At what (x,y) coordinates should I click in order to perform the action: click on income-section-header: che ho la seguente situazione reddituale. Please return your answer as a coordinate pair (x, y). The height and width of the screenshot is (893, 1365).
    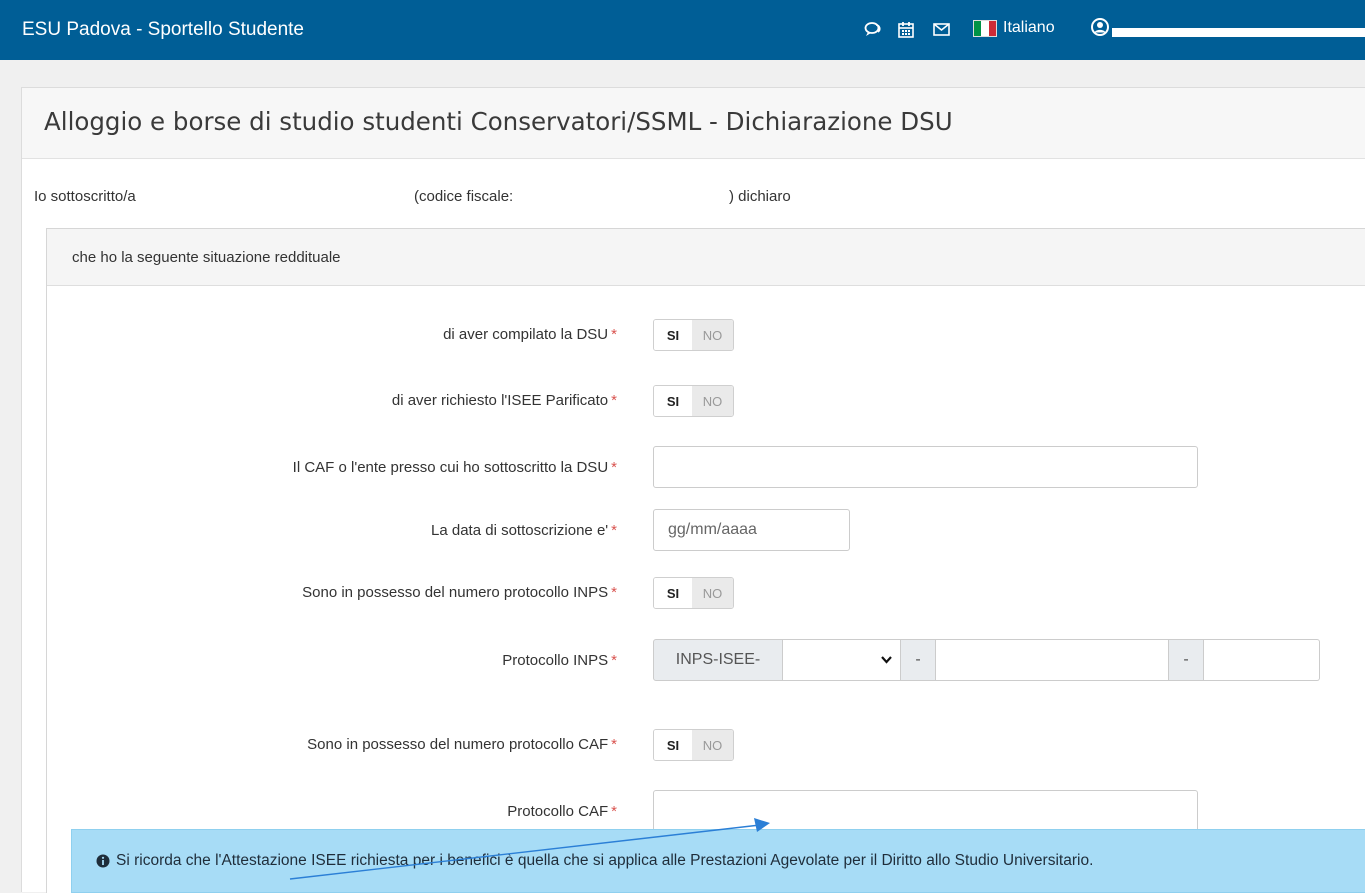
    Looking at the image, I should click on (706, 257).